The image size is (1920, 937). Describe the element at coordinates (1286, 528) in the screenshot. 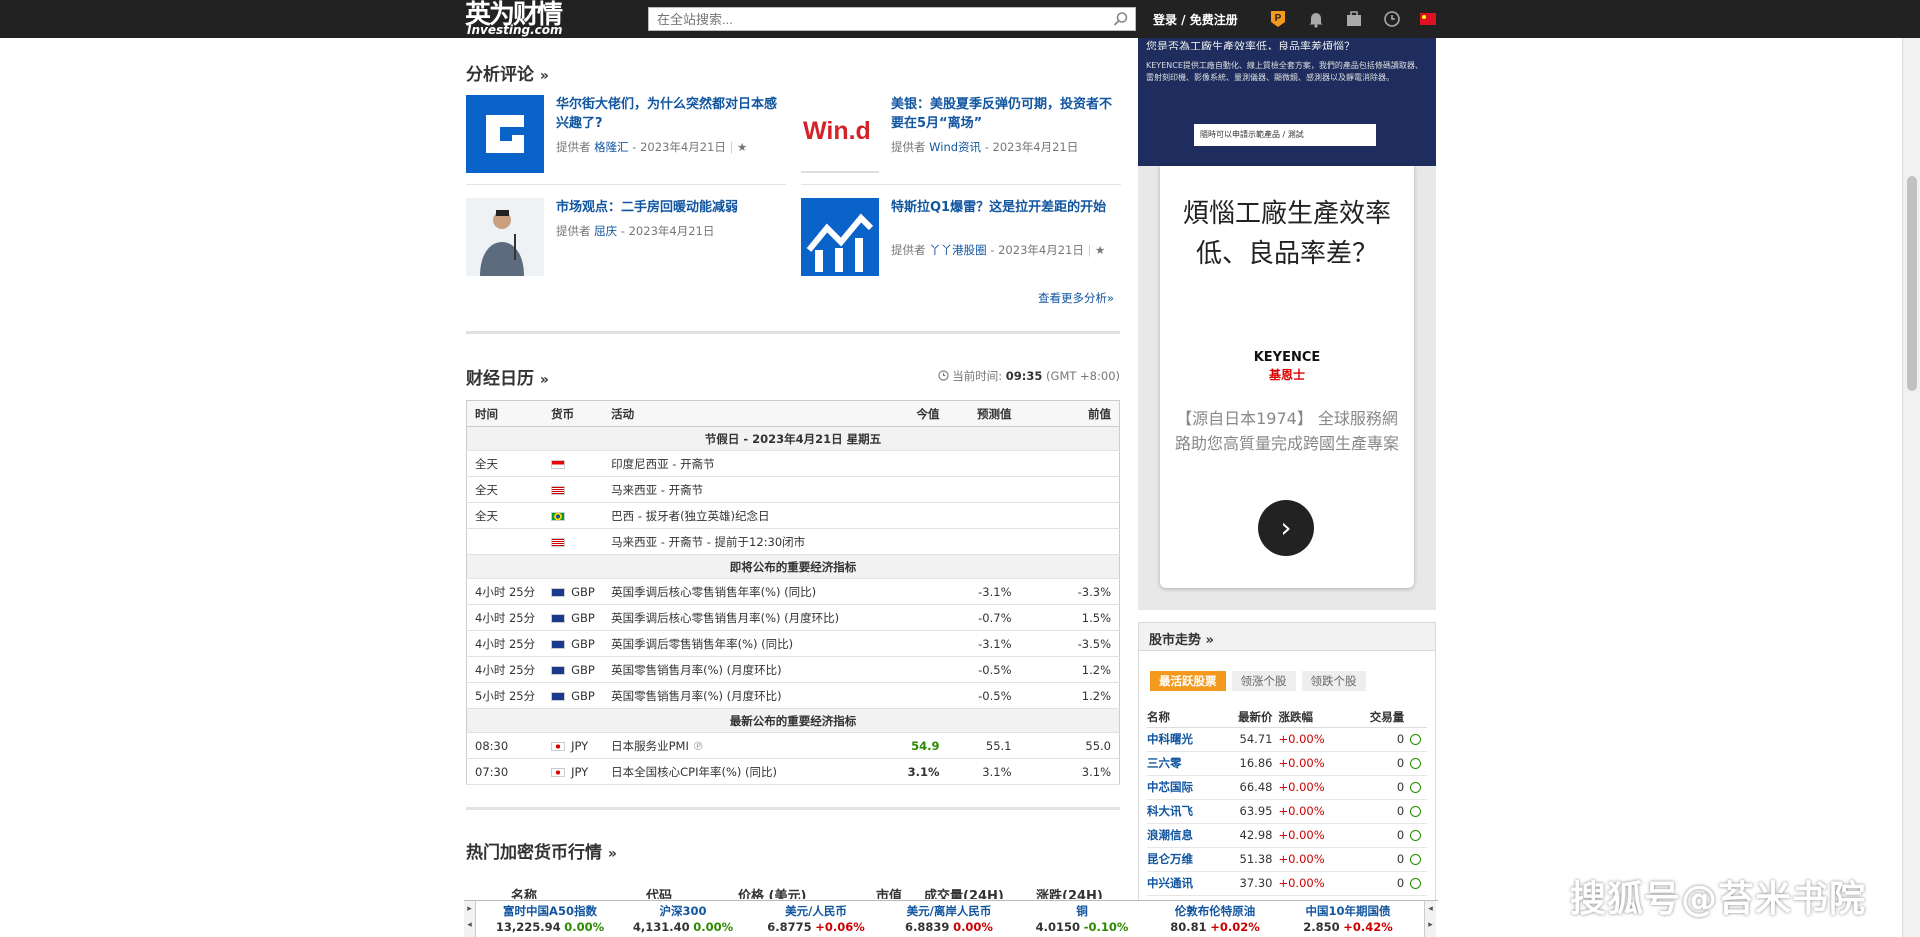

I see `ad-go-button: ›` at that location.